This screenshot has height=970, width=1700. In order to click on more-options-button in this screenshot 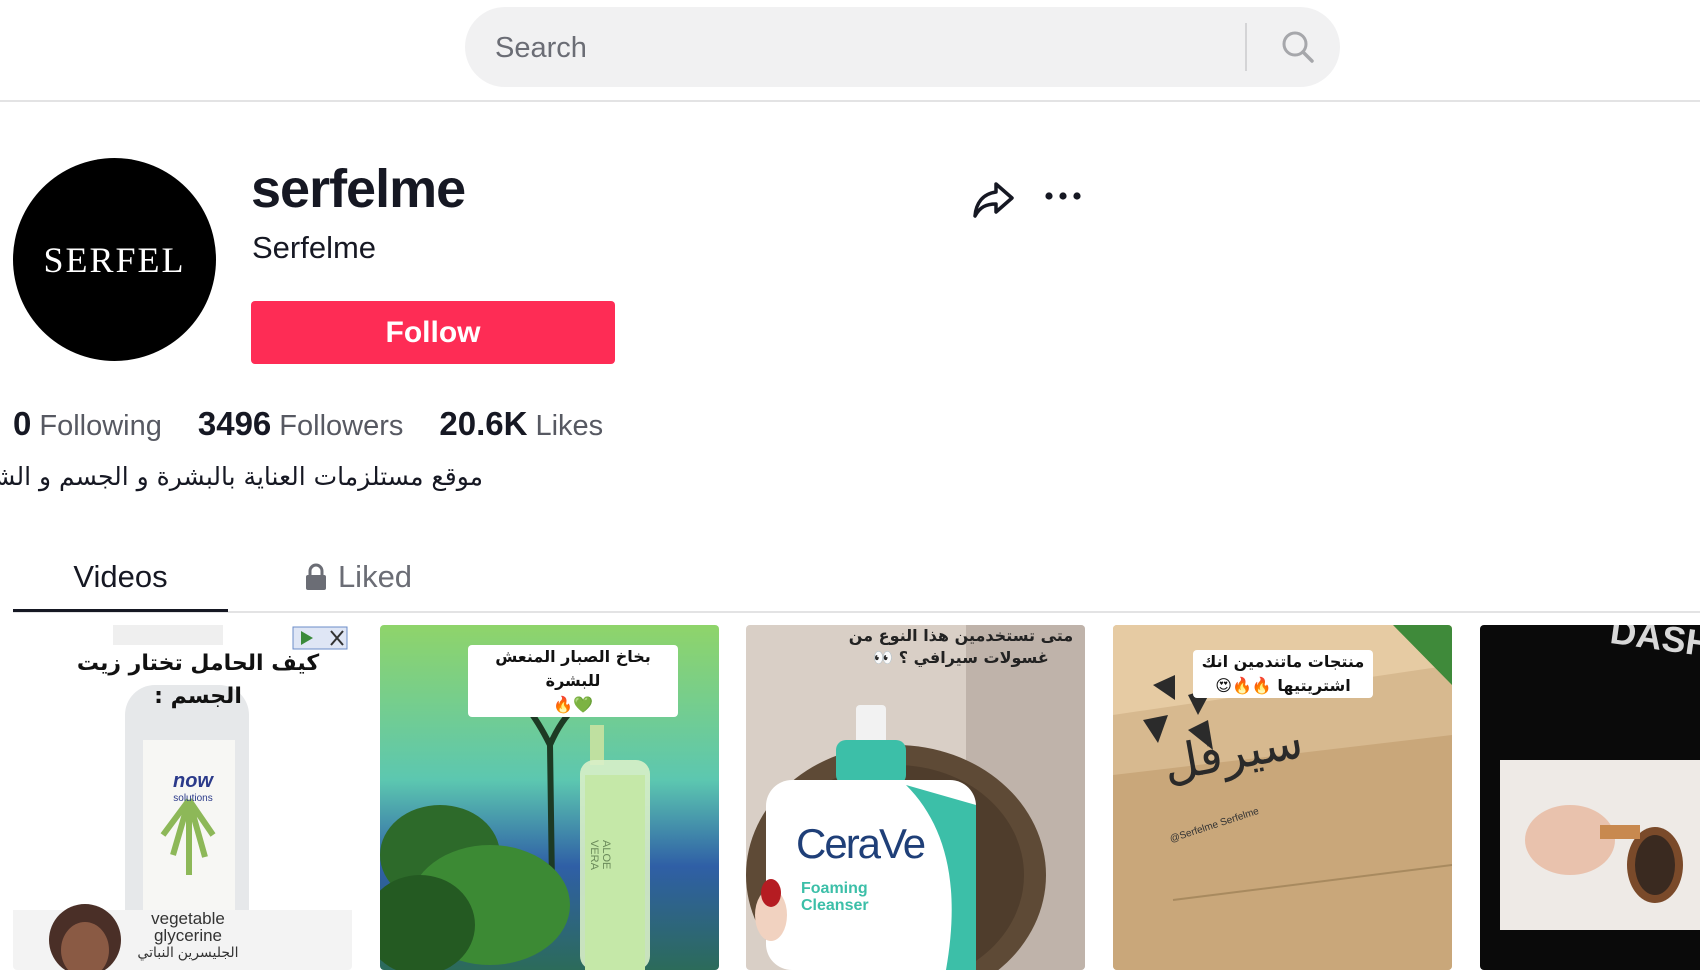, I will do `click(1063, 196)`.